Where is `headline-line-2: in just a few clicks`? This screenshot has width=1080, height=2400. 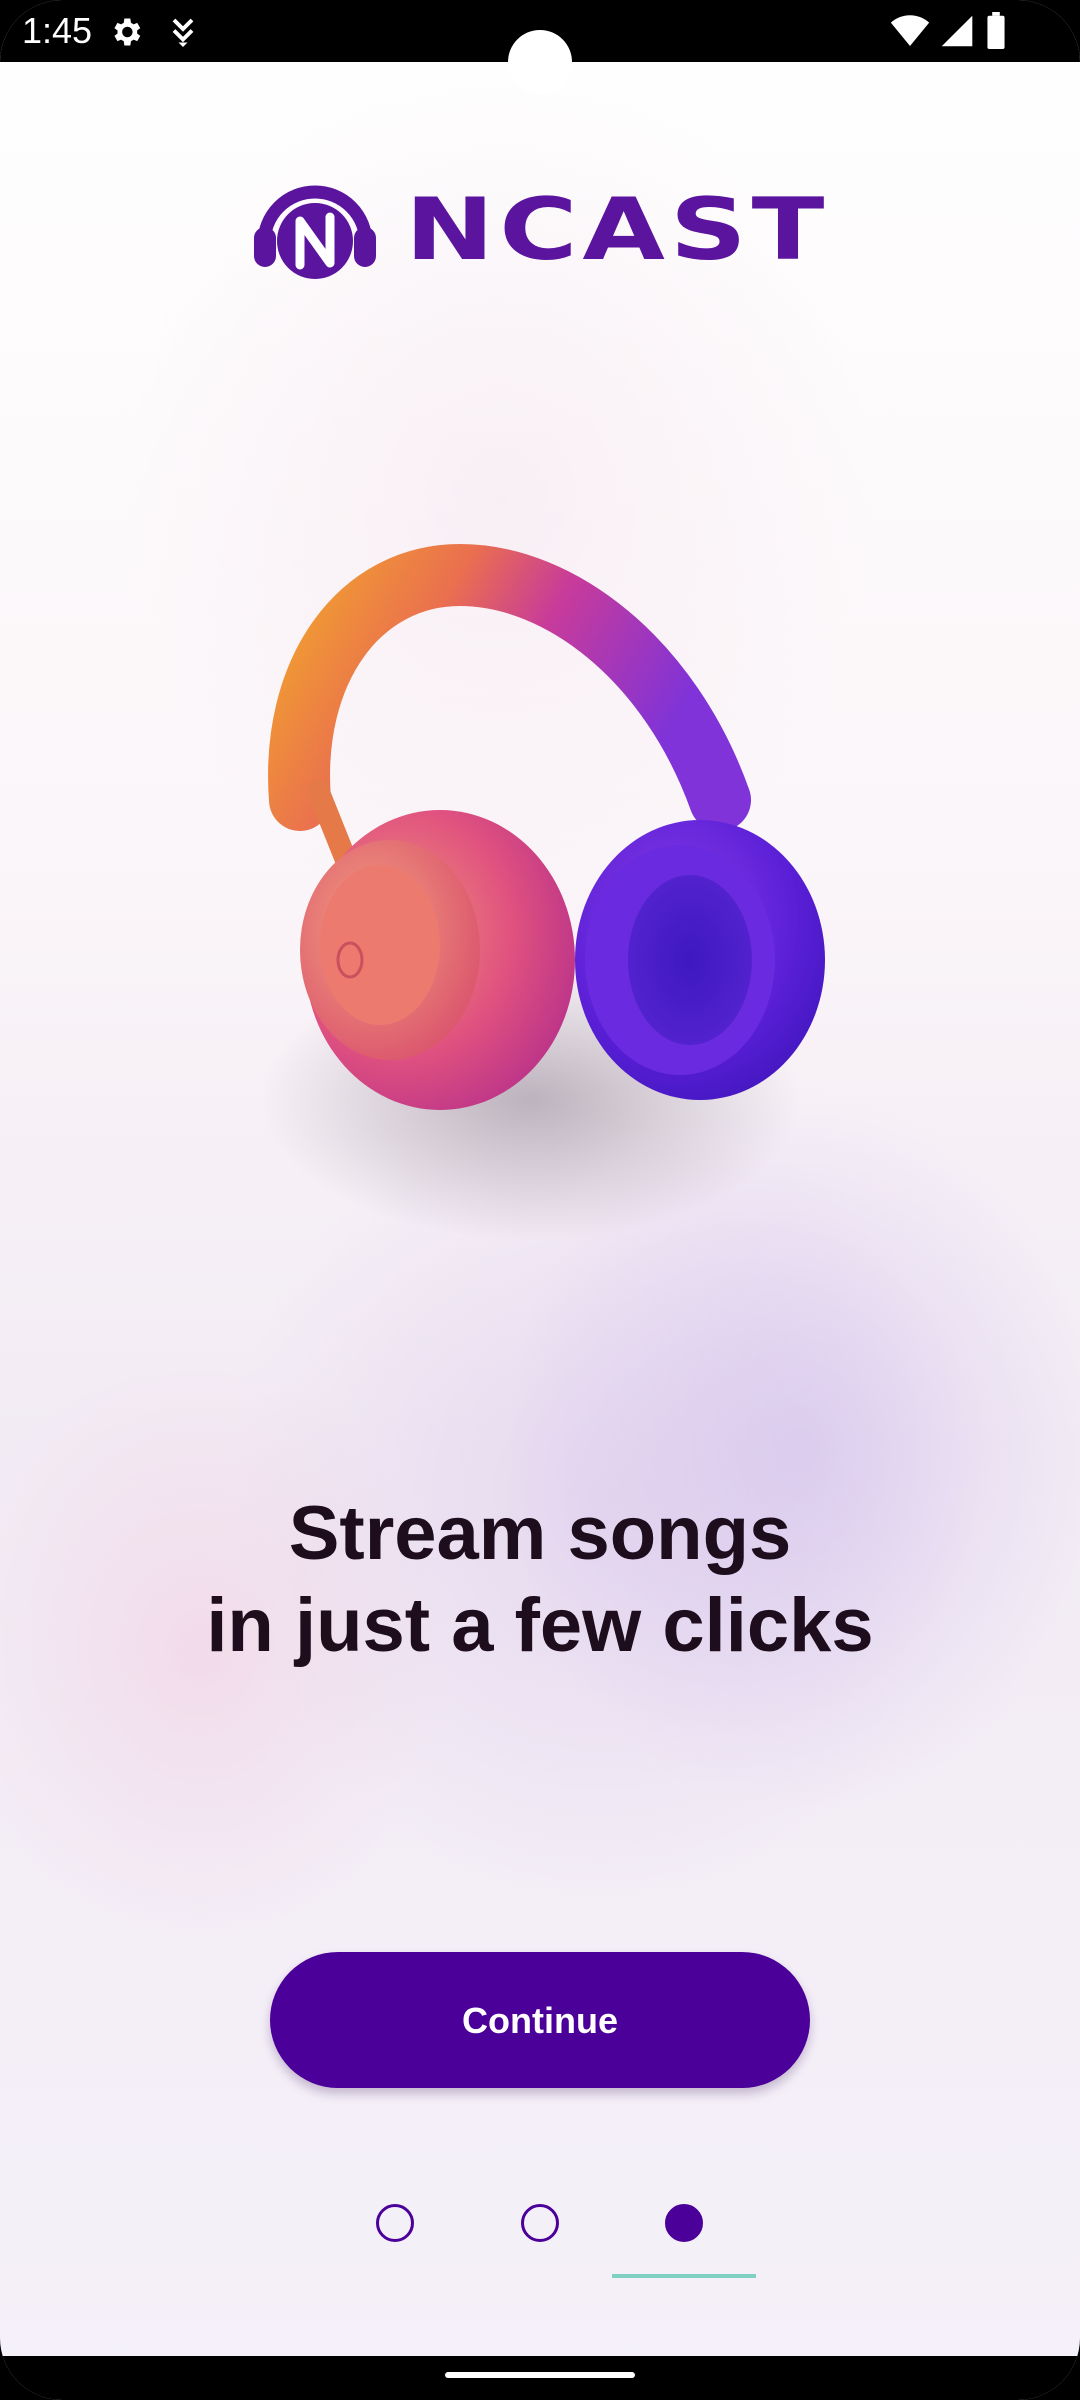 headline-line-2: in just a few clicks is located at coordinates (540, 1625).